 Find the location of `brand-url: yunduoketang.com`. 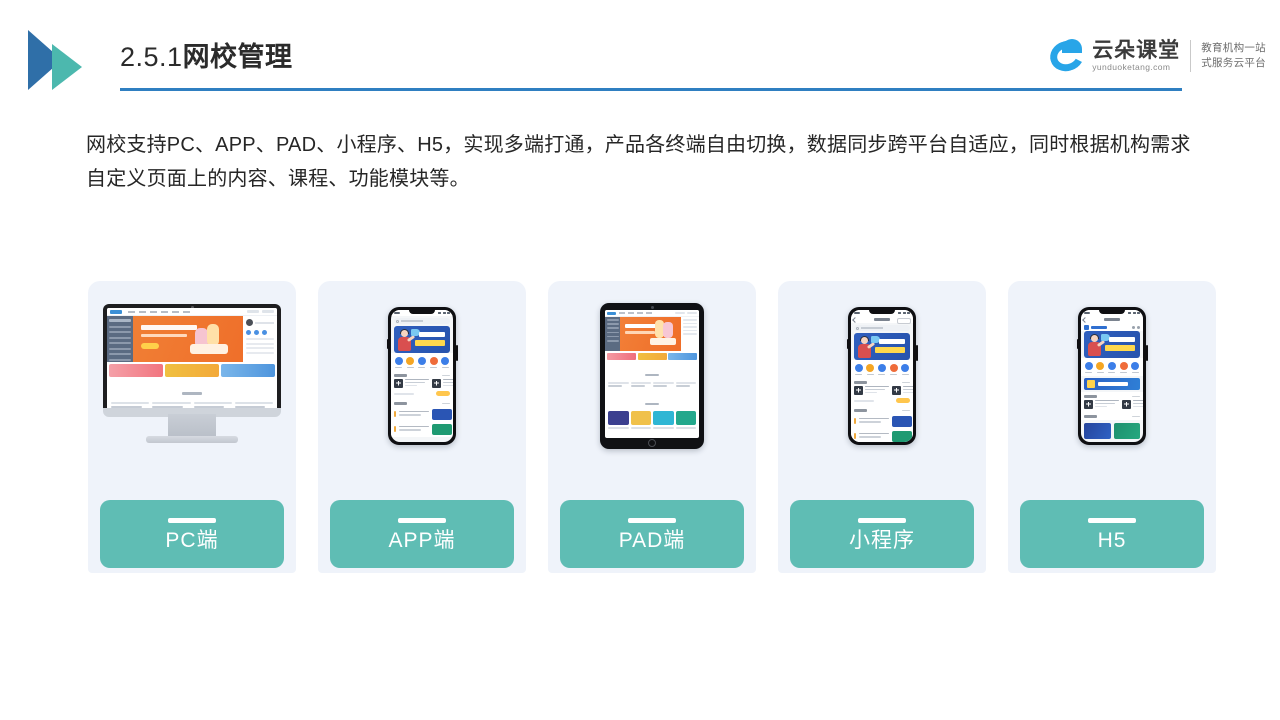

brand-url: yunduoketang.com is located at coordinates (1131, 66).